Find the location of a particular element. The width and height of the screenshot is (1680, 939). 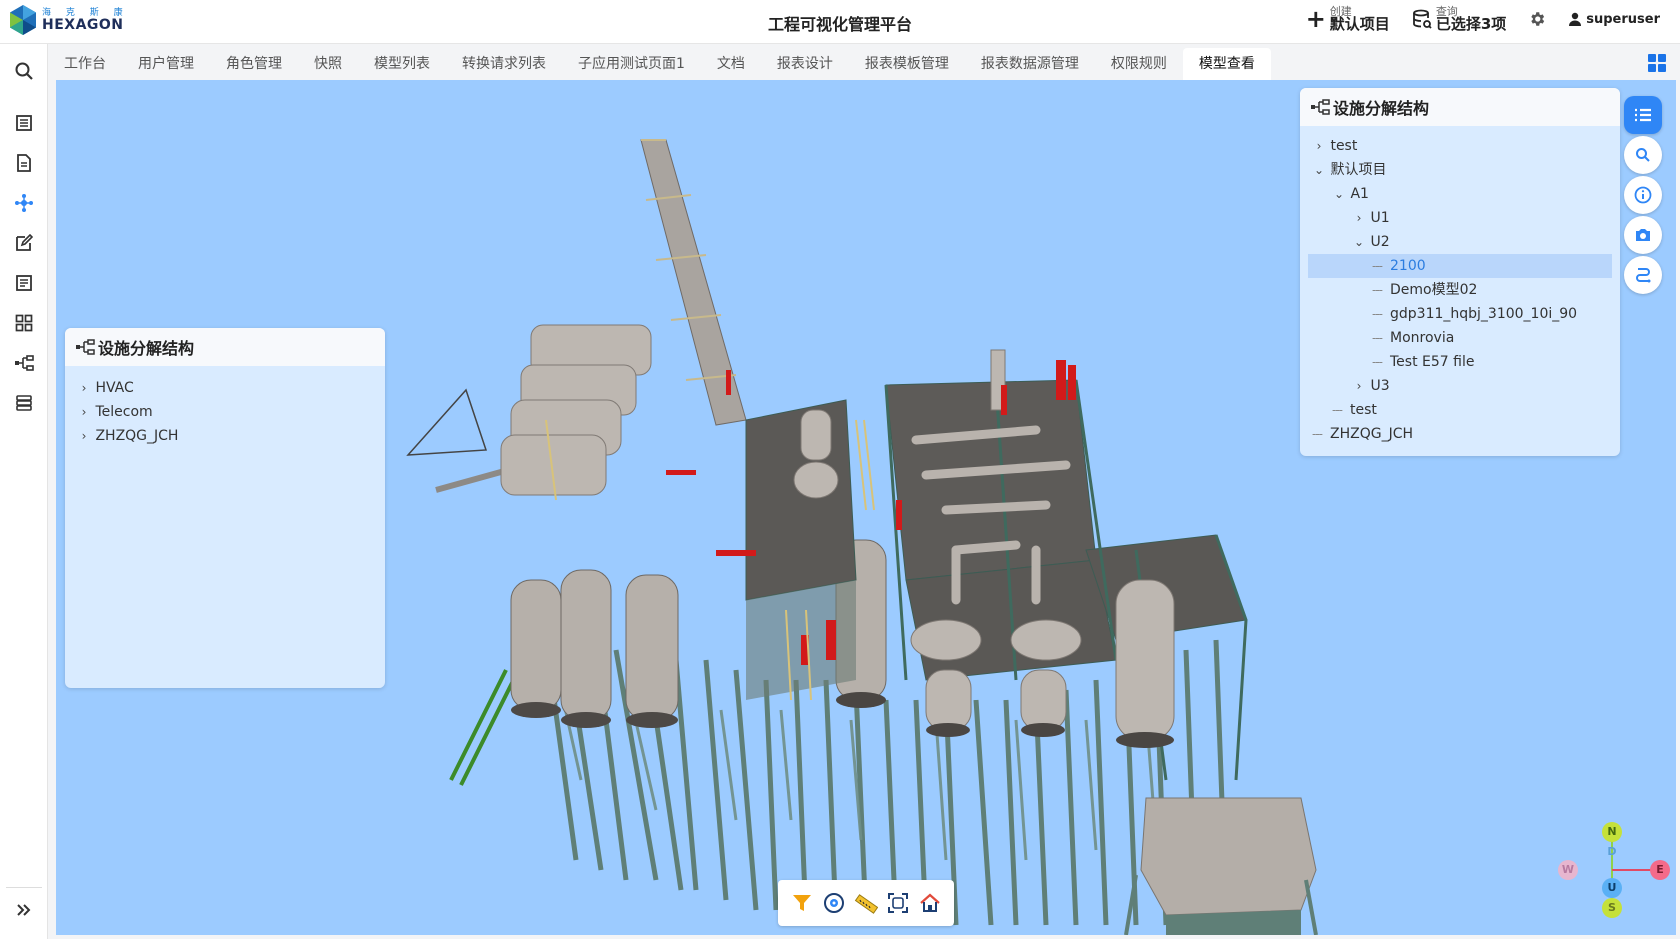

query-button: 查询 已选择3项 is located at coordinates (1459, 19).